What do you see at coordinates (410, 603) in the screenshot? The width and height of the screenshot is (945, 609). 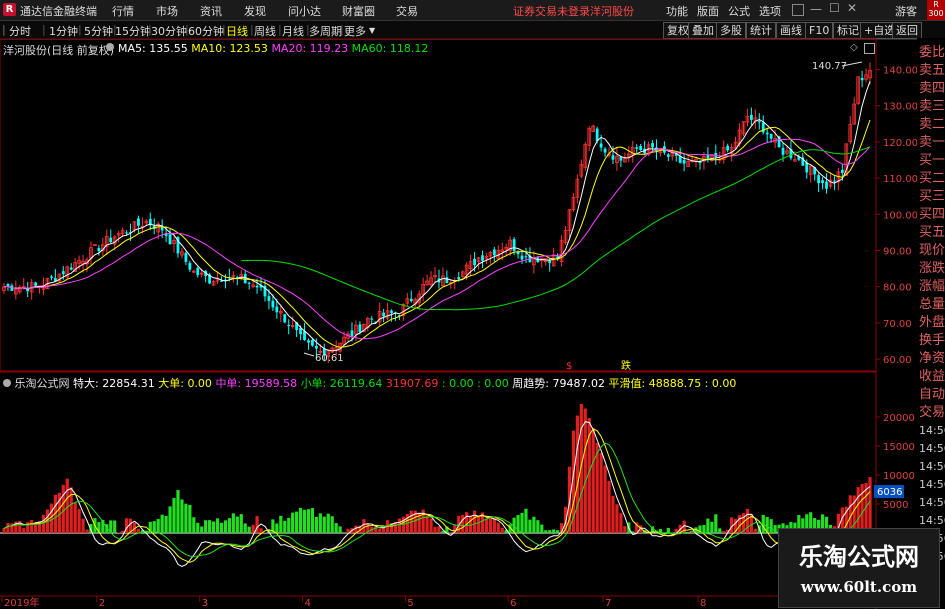 I see `x-tick-label: 5` at bounding box center [410, 603].